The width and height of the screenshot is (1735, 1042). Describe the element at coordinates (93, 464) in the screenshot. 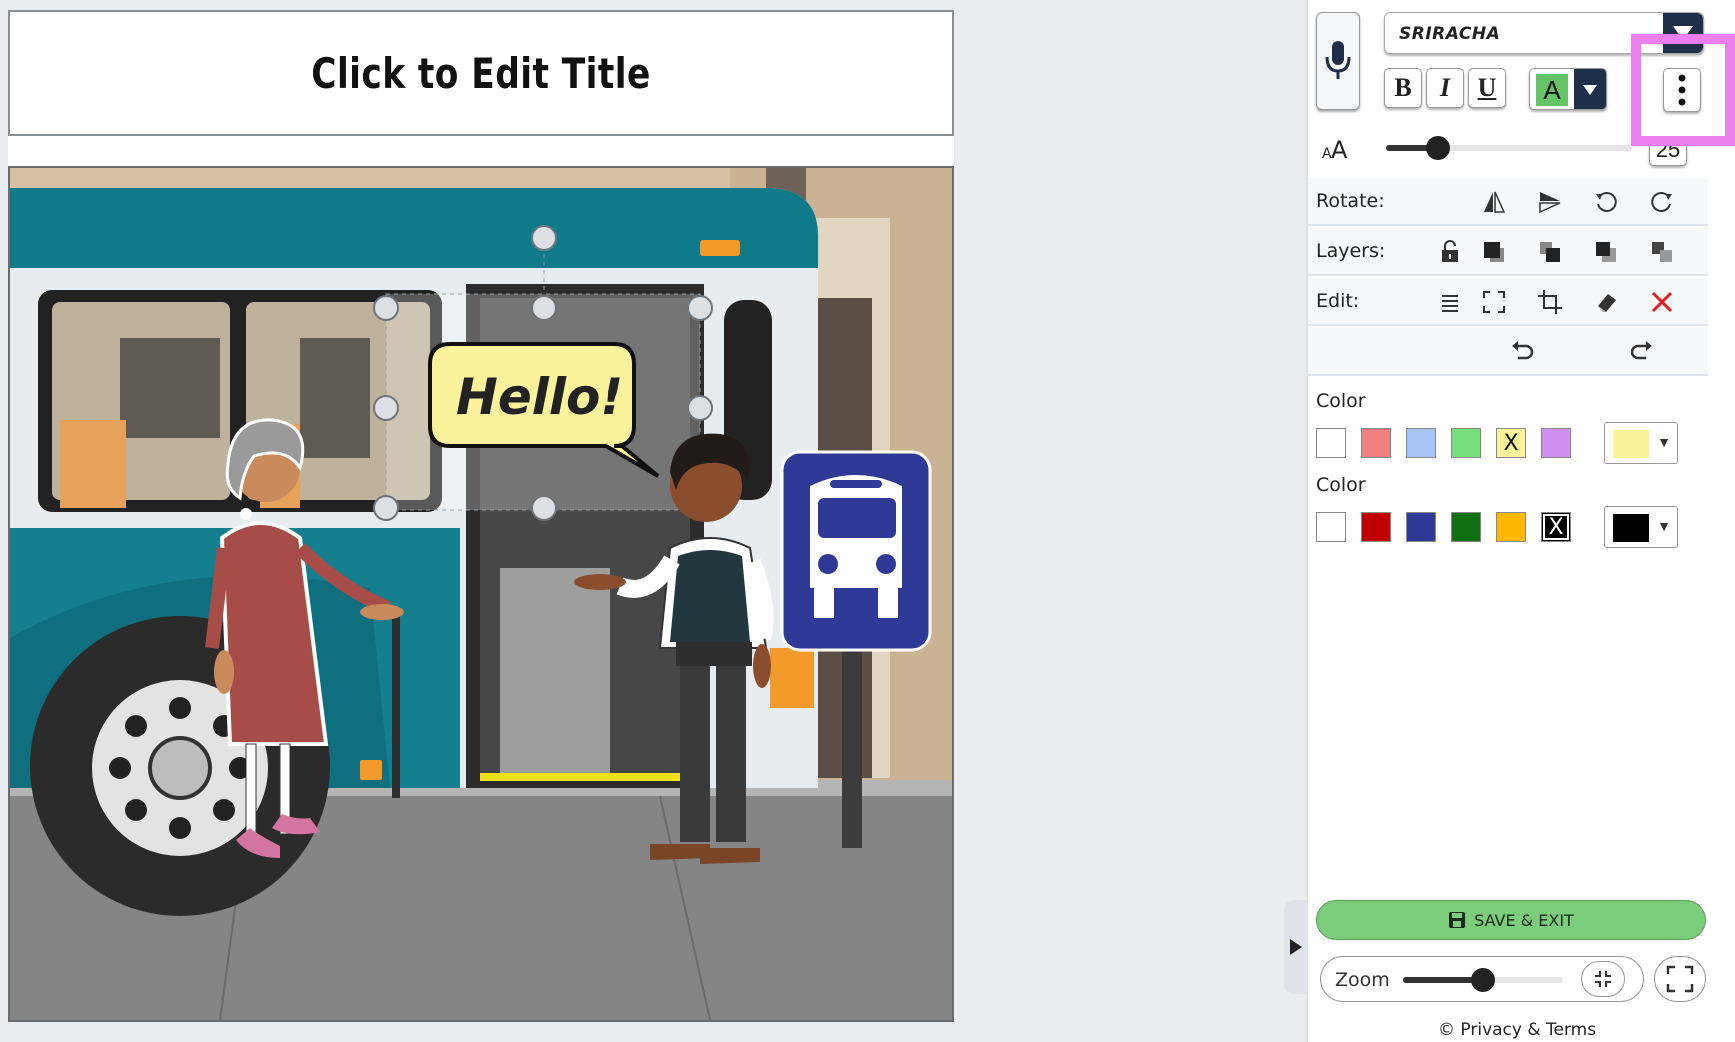

I see `bus-seat` at that location.